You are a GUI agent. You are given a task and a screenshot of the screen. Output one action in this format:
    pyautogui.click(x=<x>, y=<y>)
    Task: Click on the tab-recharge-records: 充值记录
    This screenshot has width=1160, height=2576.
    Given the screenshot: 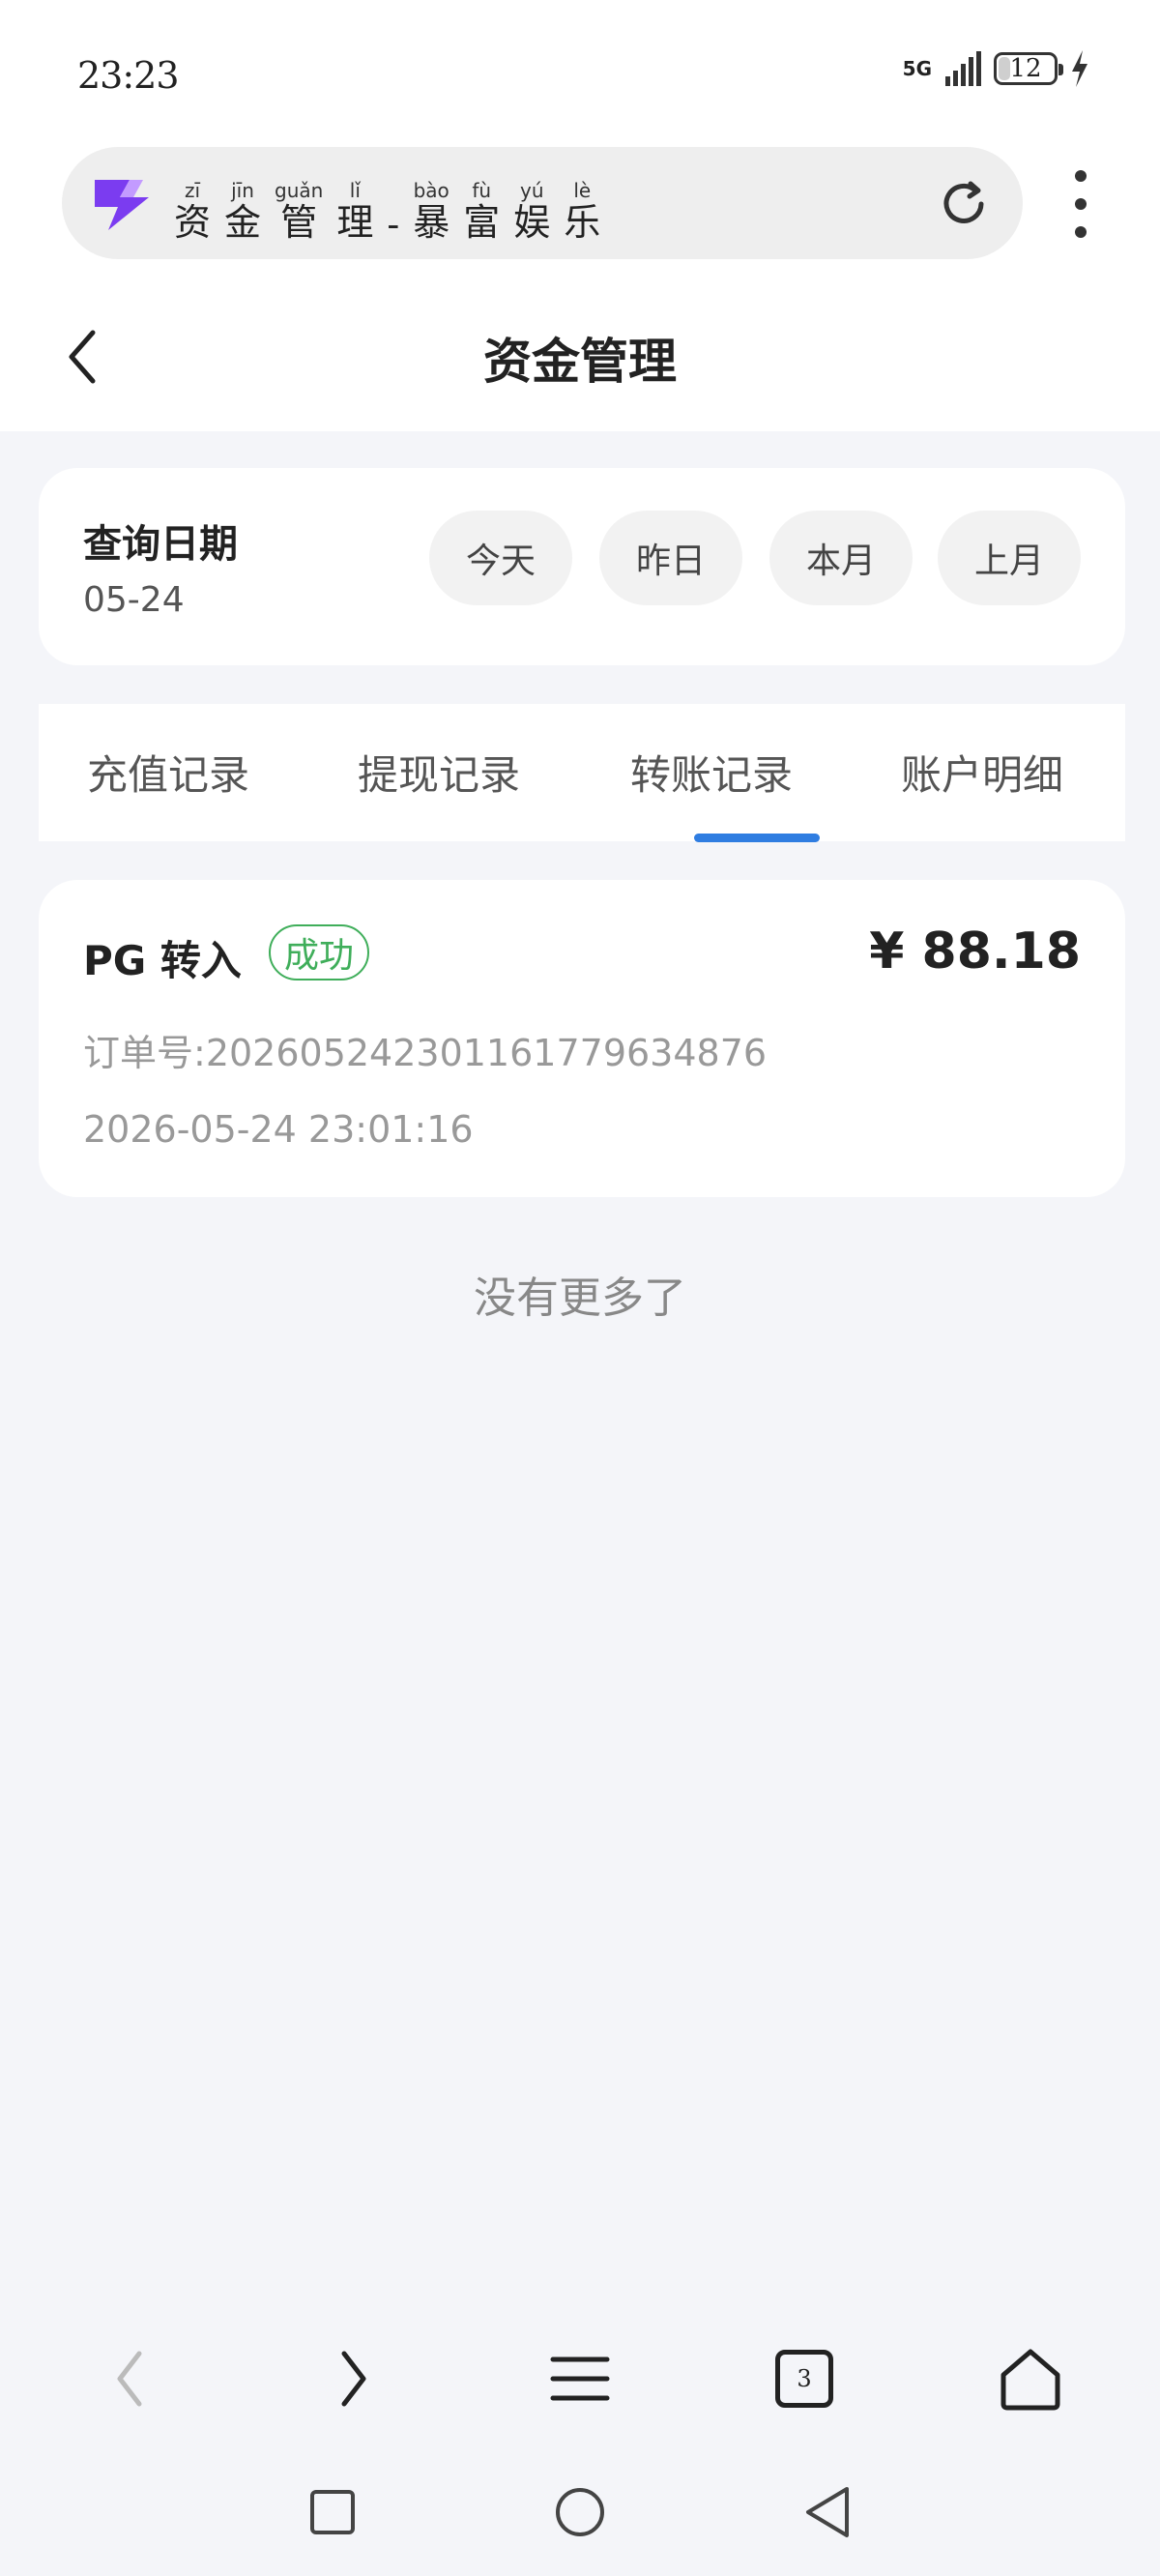 What is the action you would take?
    pyautogui.click(x=168, y=772)
    